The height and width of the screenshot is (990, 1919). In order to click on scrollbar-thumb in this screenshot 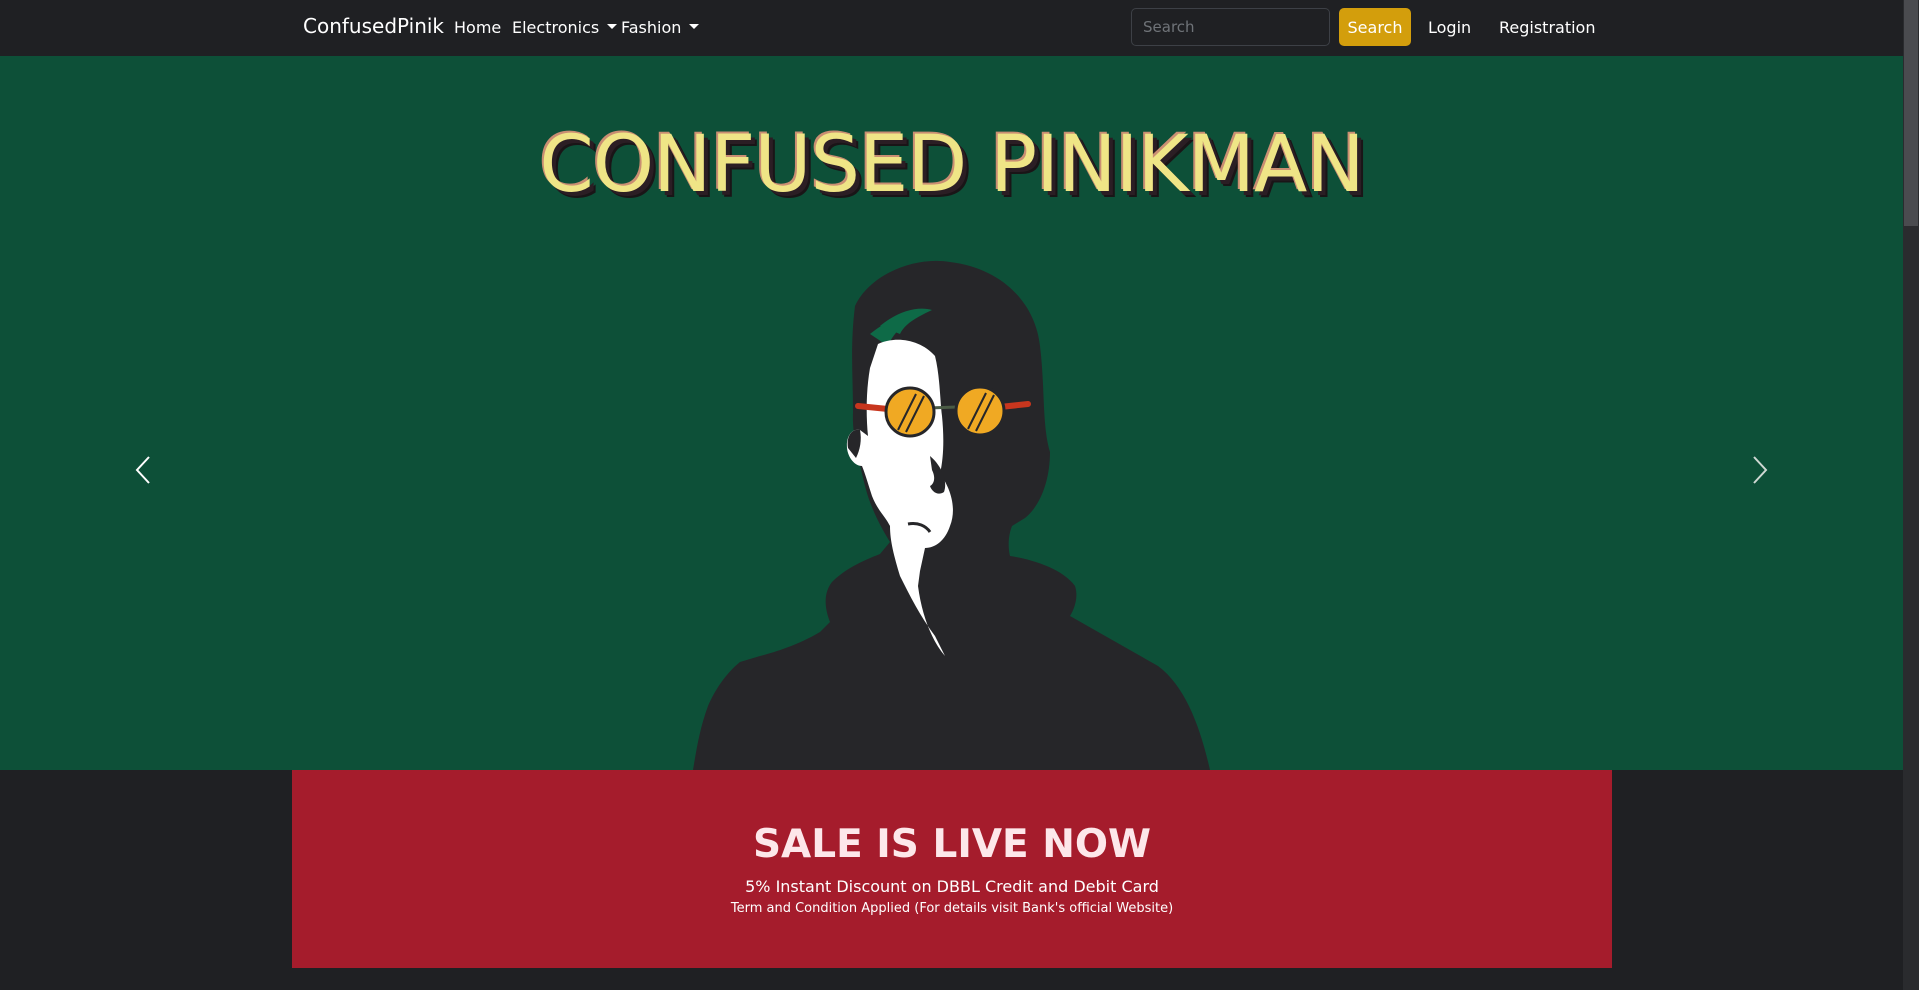, I will do `click(1911, 113)`.